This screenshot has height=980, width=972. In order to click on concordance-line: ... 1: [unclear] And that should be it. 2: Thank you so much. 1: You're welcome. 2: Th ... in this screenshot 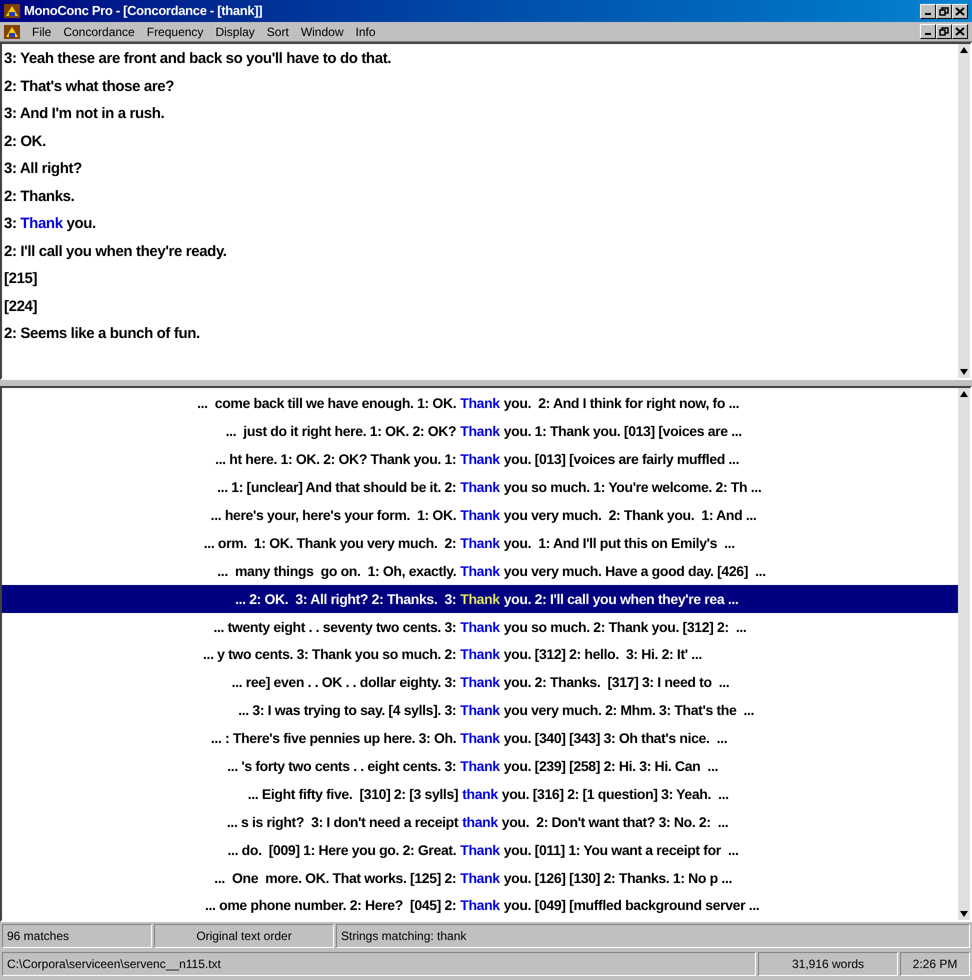, I will do `click(480, 488)`.